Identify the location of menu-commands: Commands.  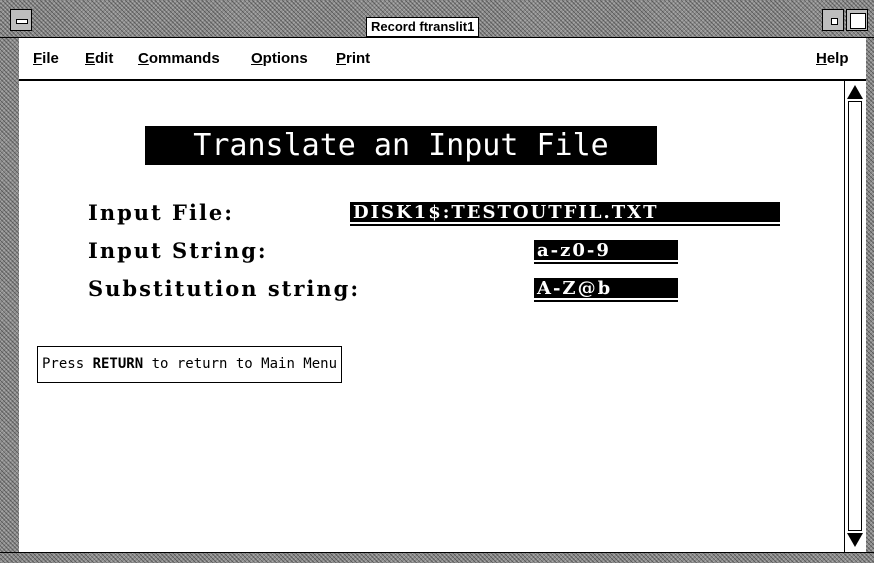
(179, 59).